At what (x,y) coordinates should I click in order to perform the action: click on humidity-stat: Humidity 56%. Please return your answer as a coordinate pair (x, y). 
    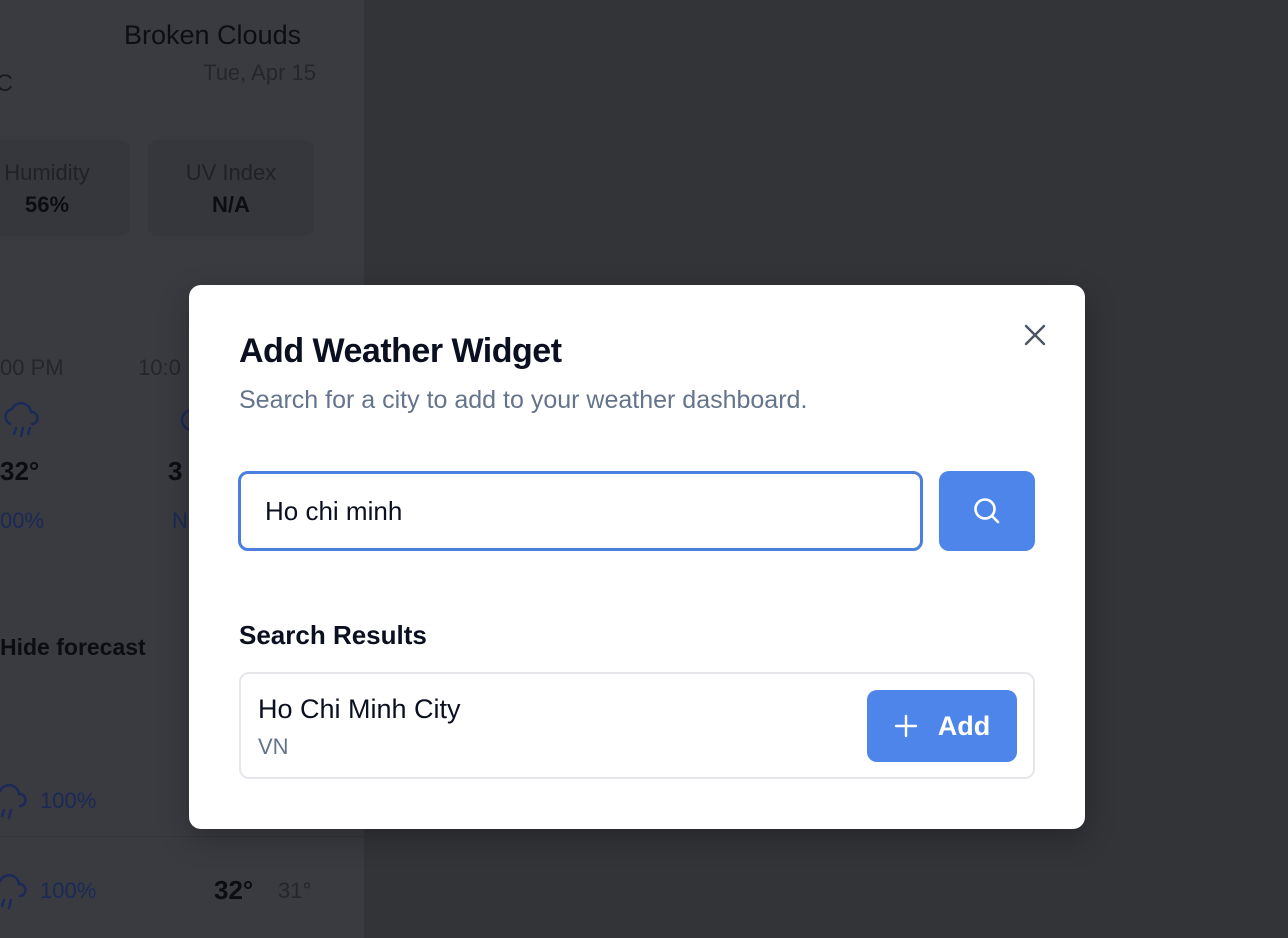
    Looking at the image, I should click on (65, 188).